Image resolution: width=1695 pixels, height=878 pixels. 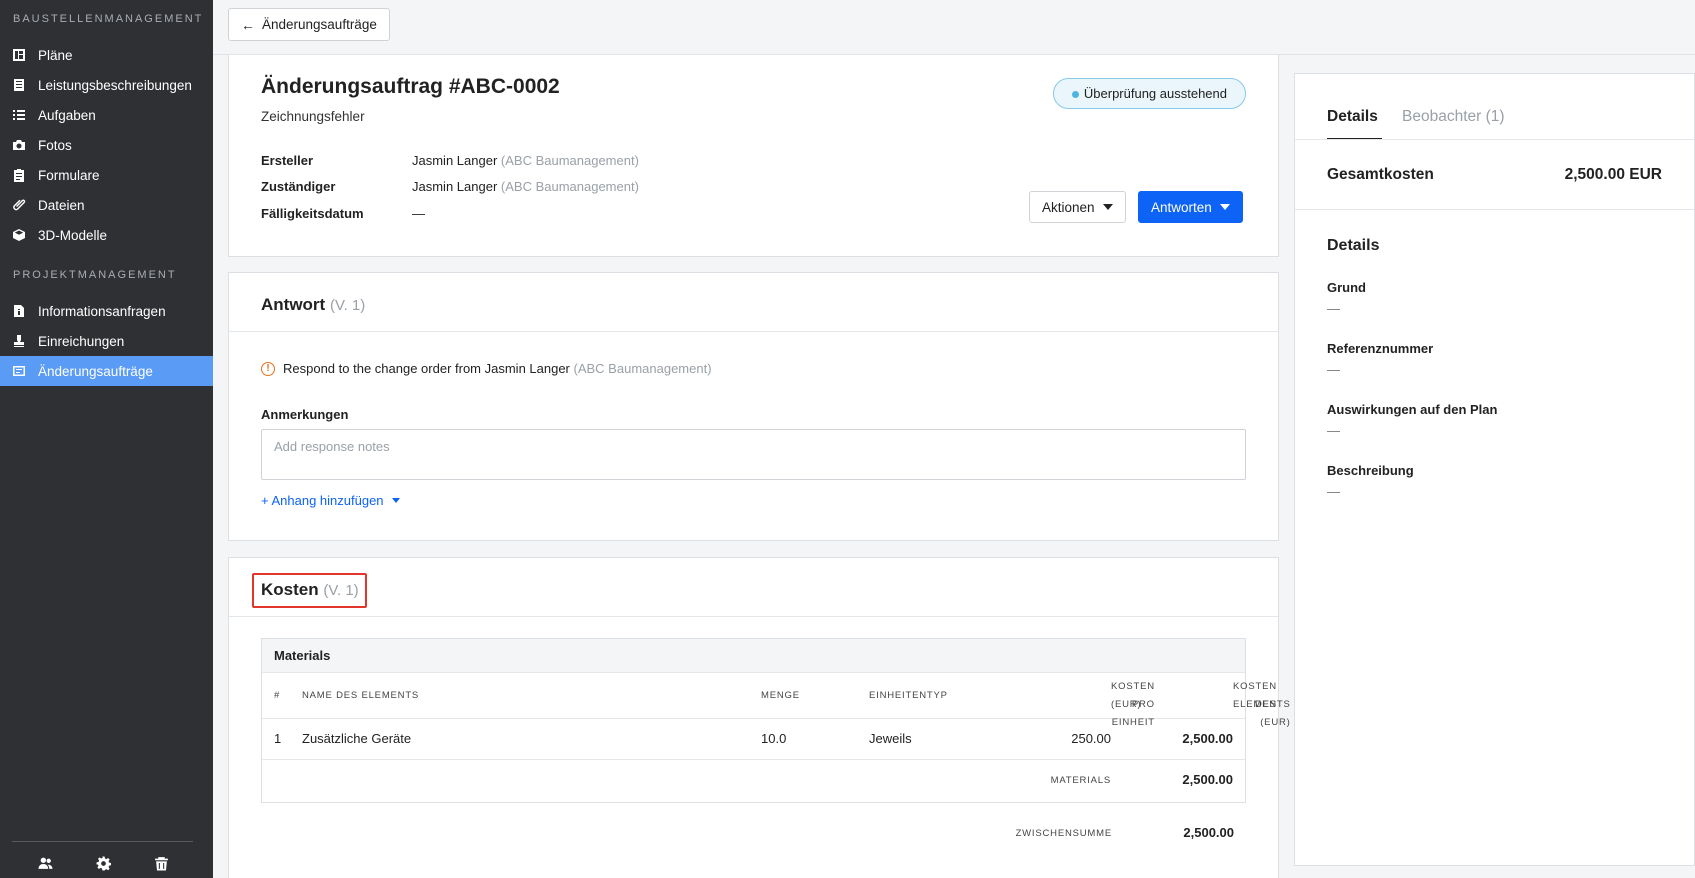 What do you see at coordinates (347, 305) in the screenshot?
I see `response-version: (V. 1)` at bounding box center [347, 305].